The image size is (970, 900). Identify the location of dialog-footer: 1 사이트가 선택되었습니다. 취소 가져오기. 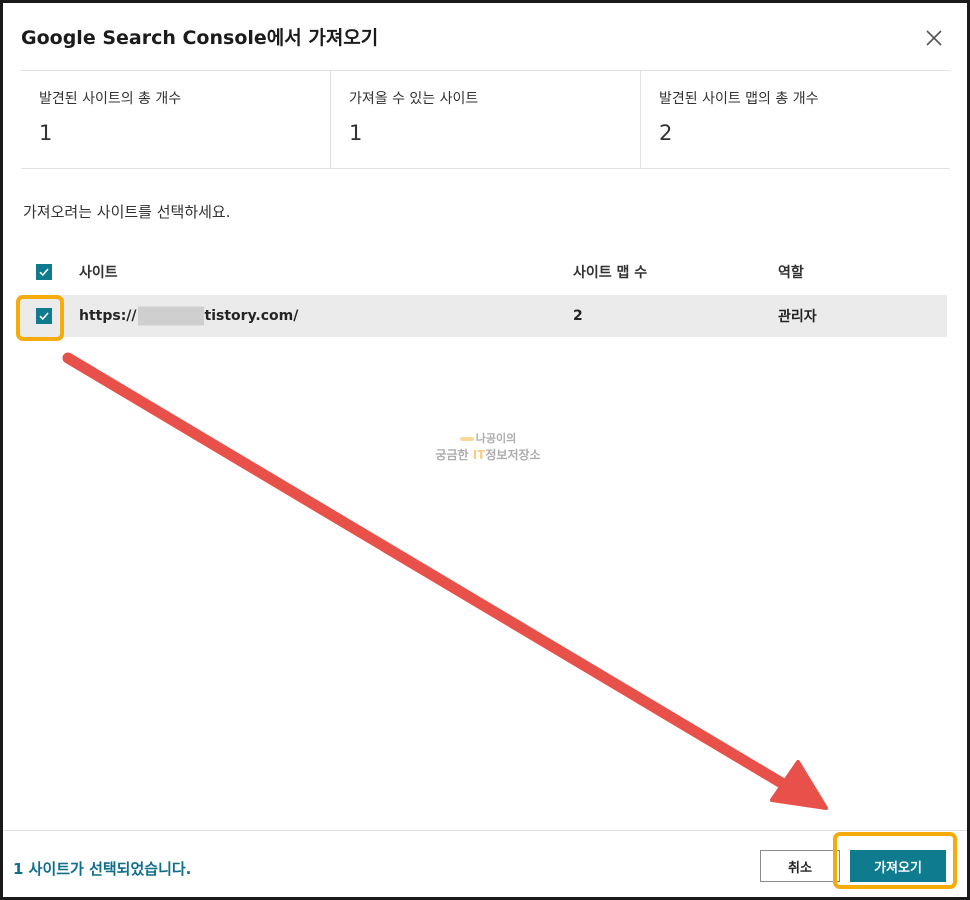
(485, 864).